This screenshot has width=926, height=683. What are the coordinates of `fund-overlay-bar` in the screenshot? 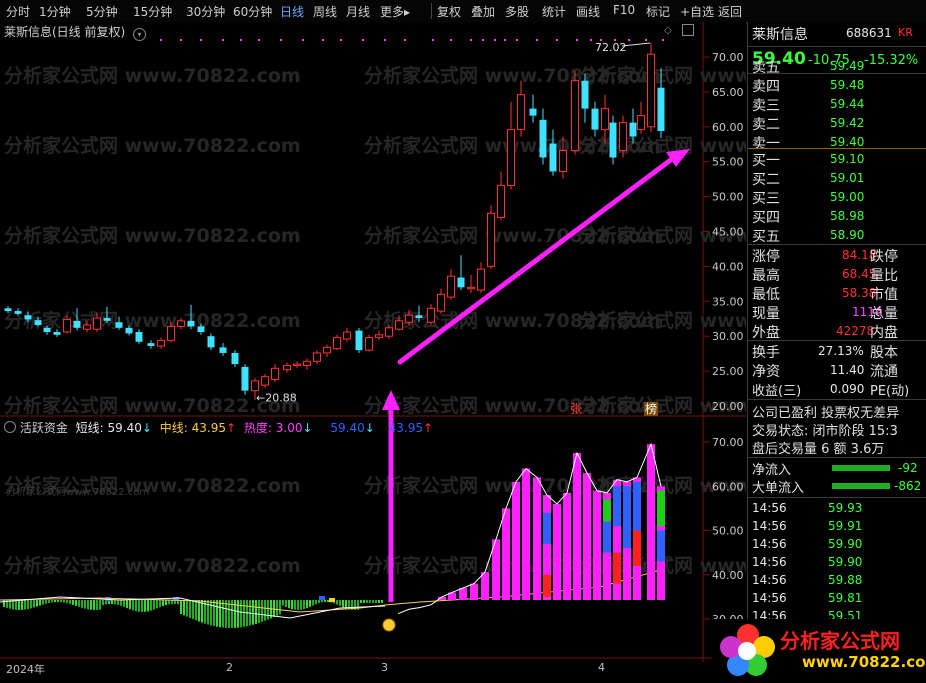 It's located at (661, 508).